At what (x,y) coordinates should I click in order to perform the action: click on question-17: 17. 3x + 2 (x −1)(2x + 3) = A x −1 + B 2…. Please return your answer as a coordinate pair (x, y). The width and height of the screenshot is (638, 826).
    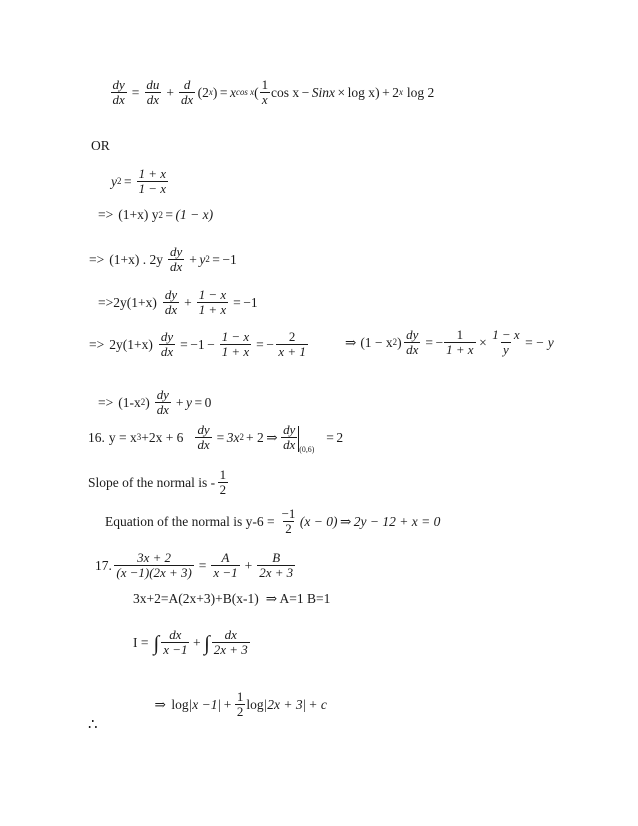
    Looking at the image, I should click on (196, 565).